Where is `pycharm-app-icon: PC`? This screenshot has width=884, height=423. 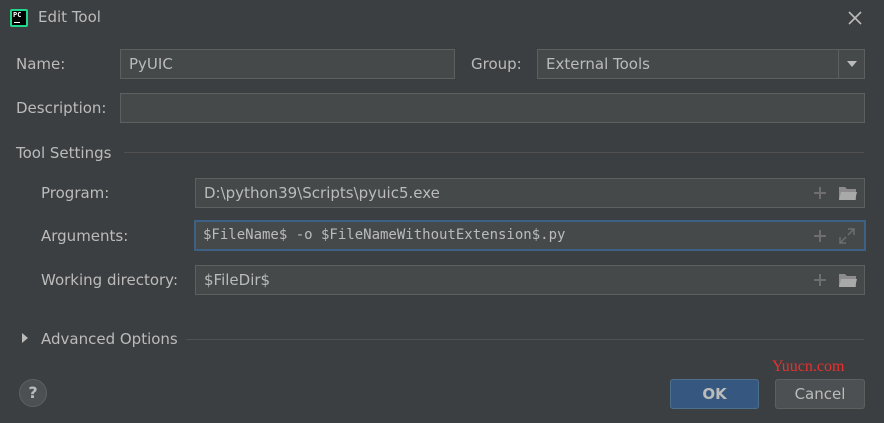 pycharm-app-icon: PC is located at coordinates (19, 18).